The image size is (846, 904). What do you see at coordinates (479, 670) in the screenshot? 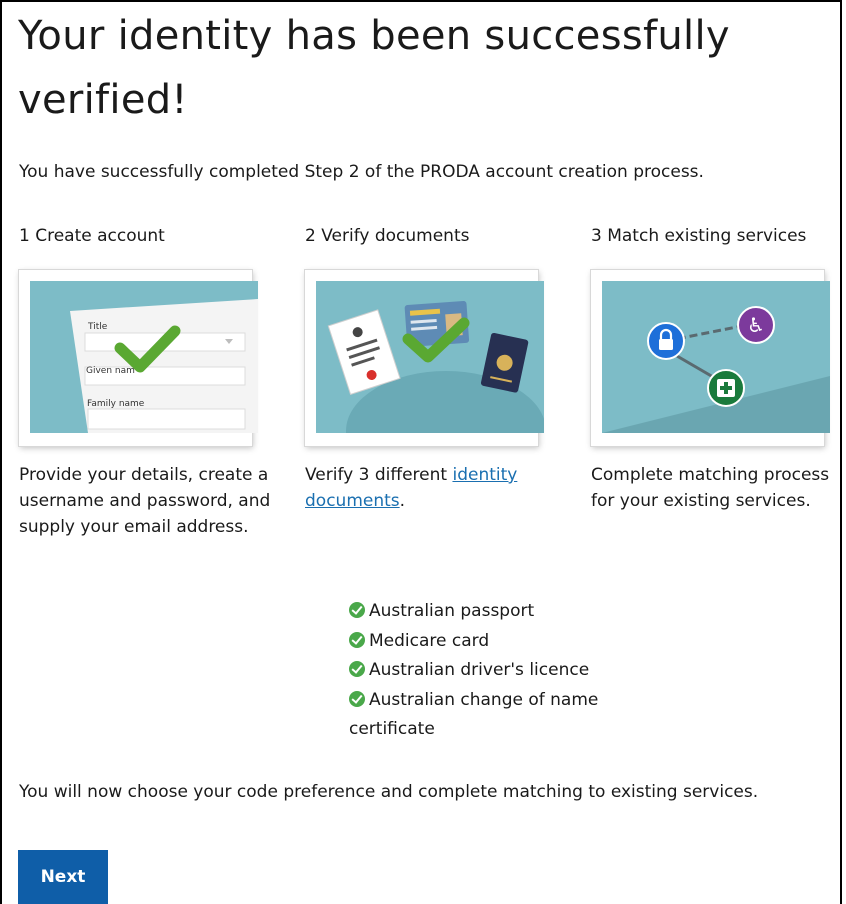
I see `document-label: Australian driver's licence` at bounding box center [479, 670].